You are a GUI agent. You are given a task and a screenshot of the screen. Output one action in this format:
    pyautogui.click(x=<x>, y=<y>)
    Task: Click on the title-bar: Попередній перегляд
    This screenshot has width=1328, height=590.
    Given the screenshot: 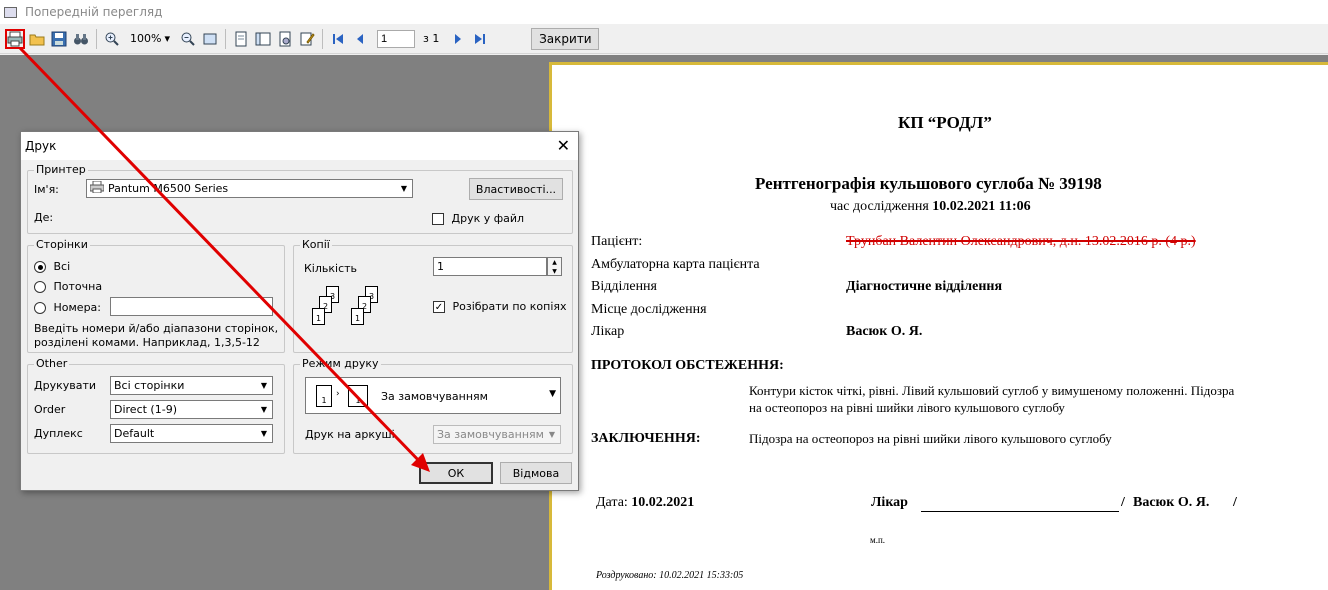 What is the action you would take?
    pyautogui.click(x=664, y=12)
    